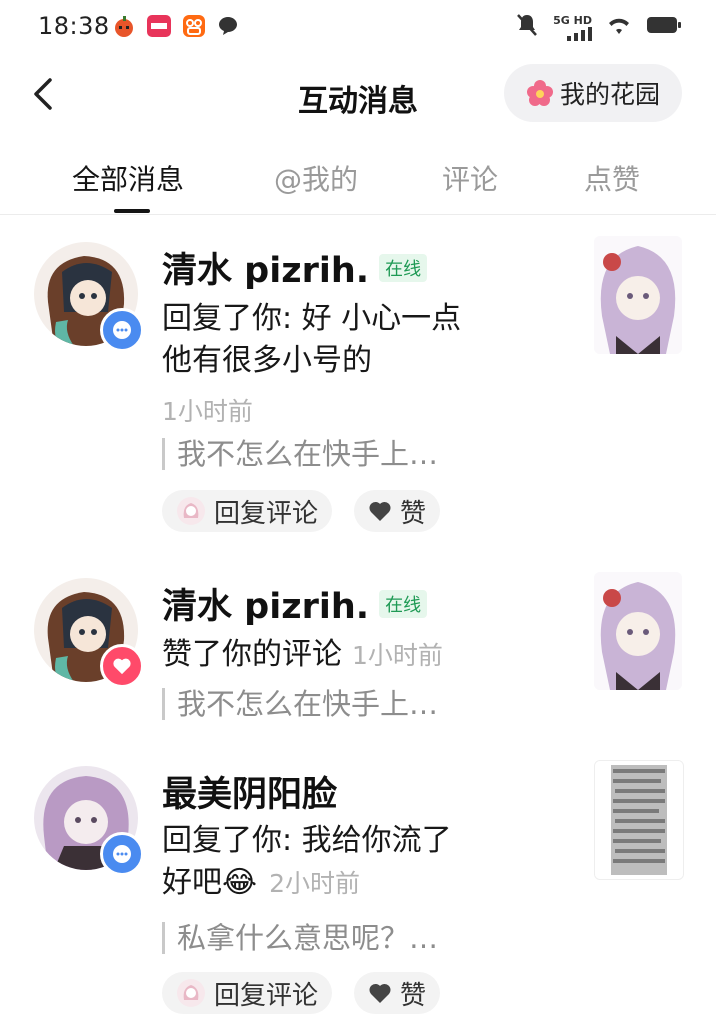 The width and height of the screenshot is (716, 1014). What do you see at coordinates (176, 28) in the screenshot?
I see `status-app-icons` at bounding box center [176, 28].